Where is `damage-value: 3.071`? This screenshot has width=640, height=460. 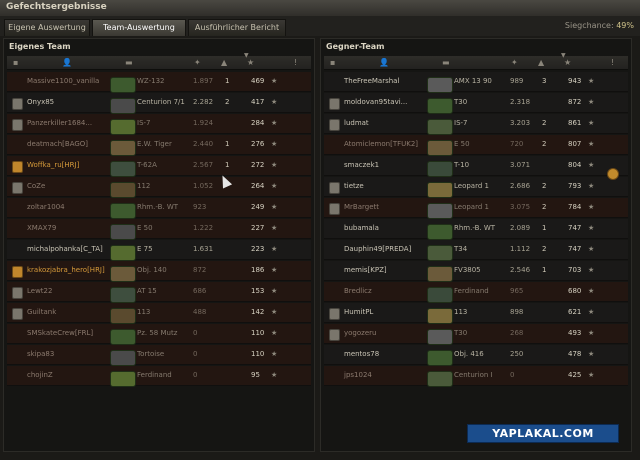
damage-value: 3.071 is located at coordinates (520, 165).